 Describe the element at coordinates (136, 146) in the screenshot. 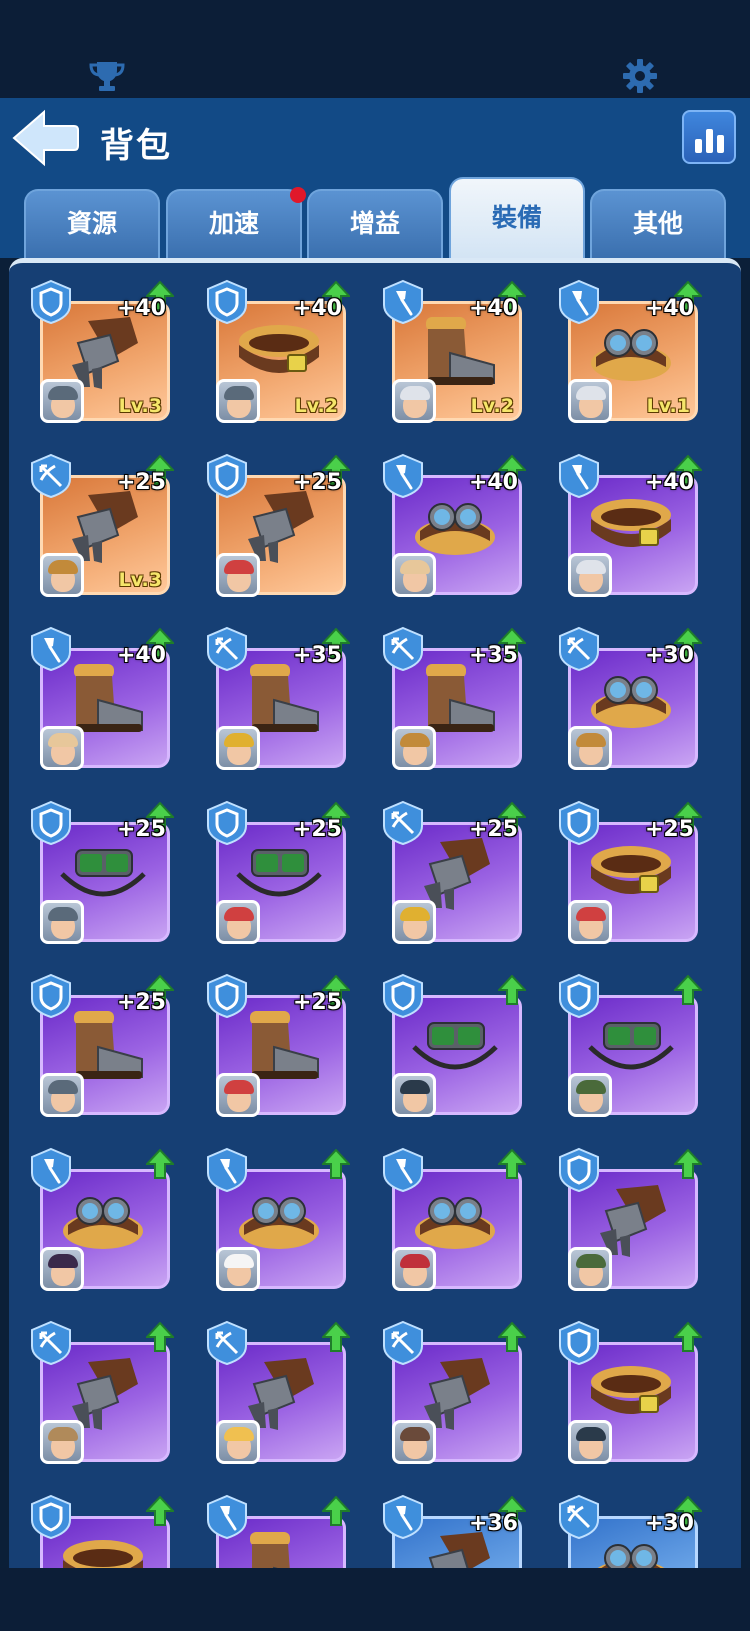

I see `page-title: 背包` at that location.